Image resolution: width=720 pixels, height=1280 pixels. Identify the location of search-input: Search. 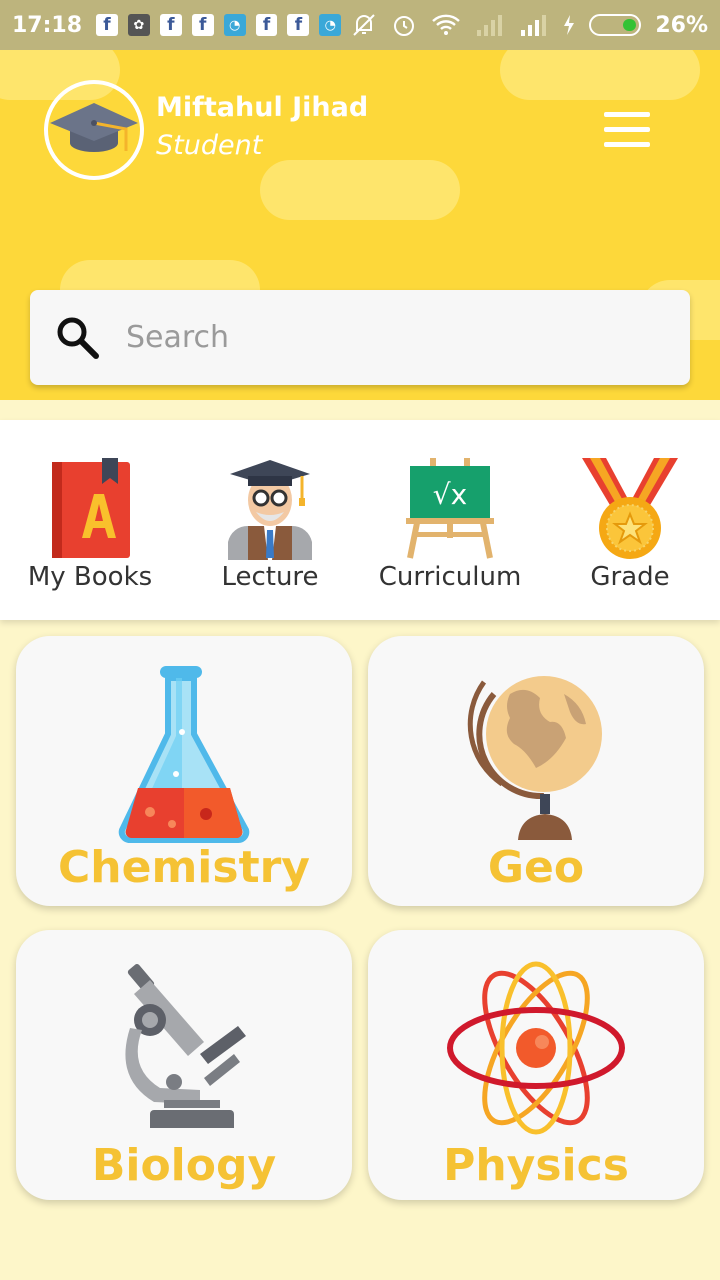
(177, 337).